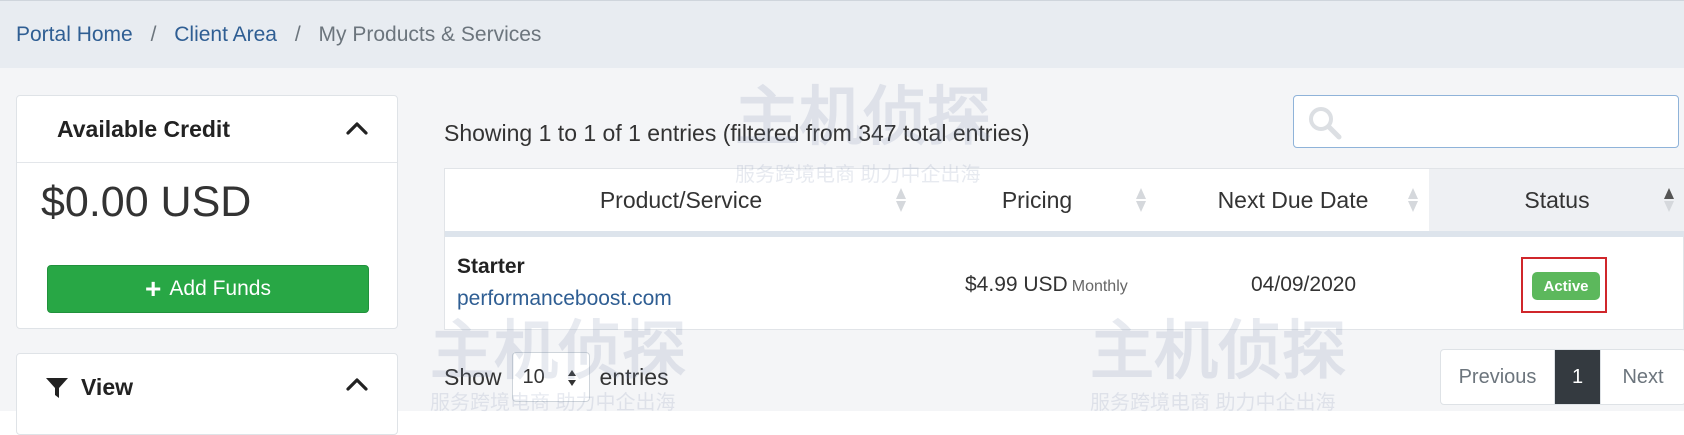 The width and height of the screenshot is (1684, 435). I want to click on previous-page-button: Previous, so click(1498, 377).